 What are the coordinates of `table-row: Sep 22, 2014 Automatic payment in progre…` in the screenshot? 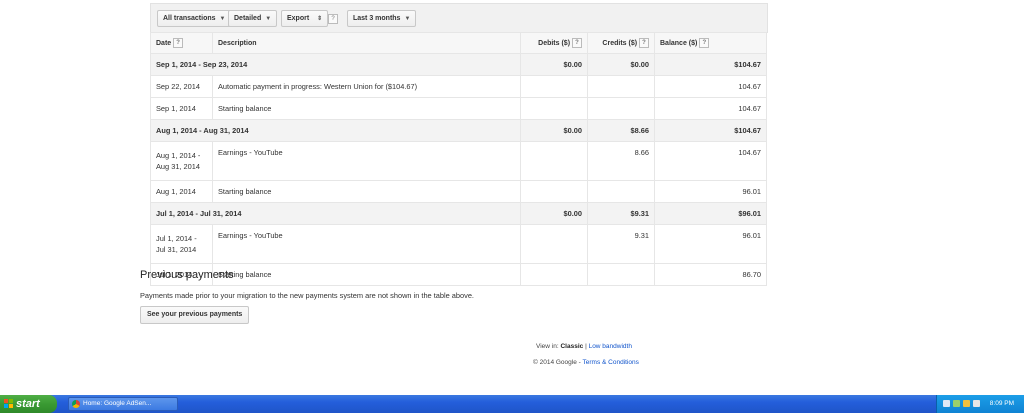 It's located at (458, 86).